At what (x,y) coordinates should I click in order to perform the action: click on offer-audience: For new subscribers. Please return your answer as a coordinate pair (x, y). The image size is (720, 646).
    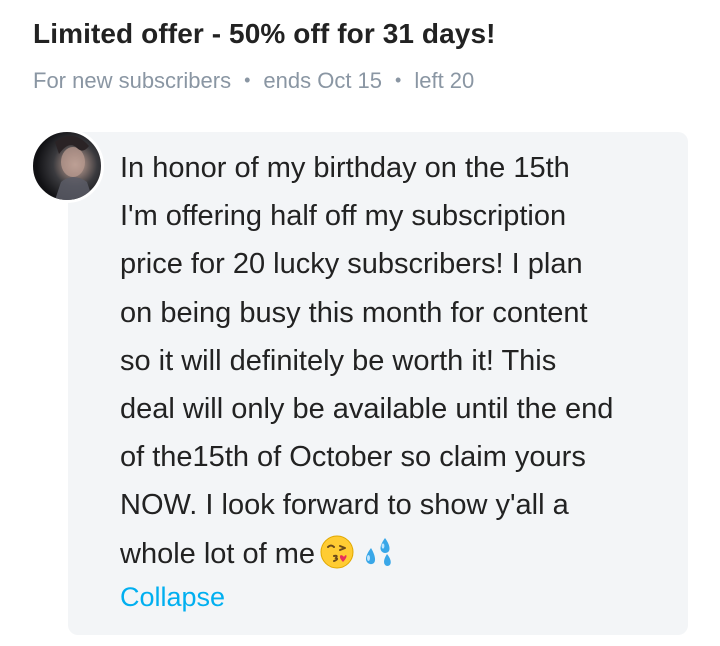
    Looking at the image, I should click on (132, 80).